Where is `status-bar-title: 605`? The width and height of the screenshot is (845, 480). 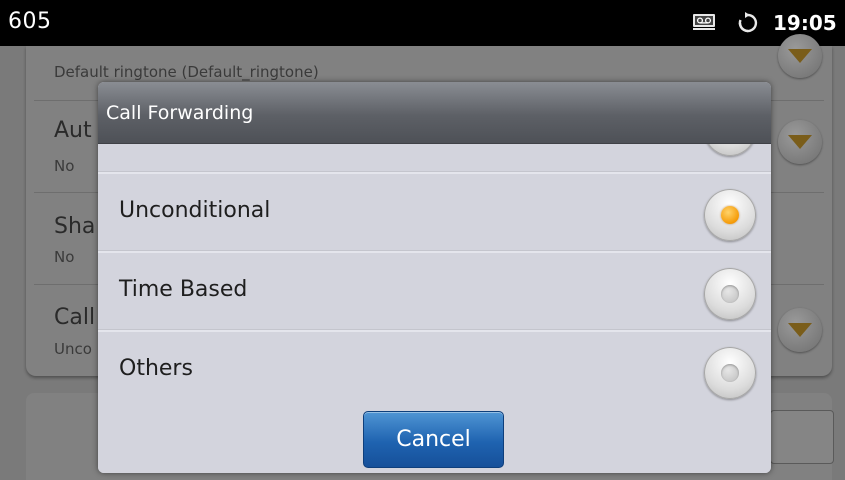
status-bar-title: 605 is located at coordinates (30, 21).